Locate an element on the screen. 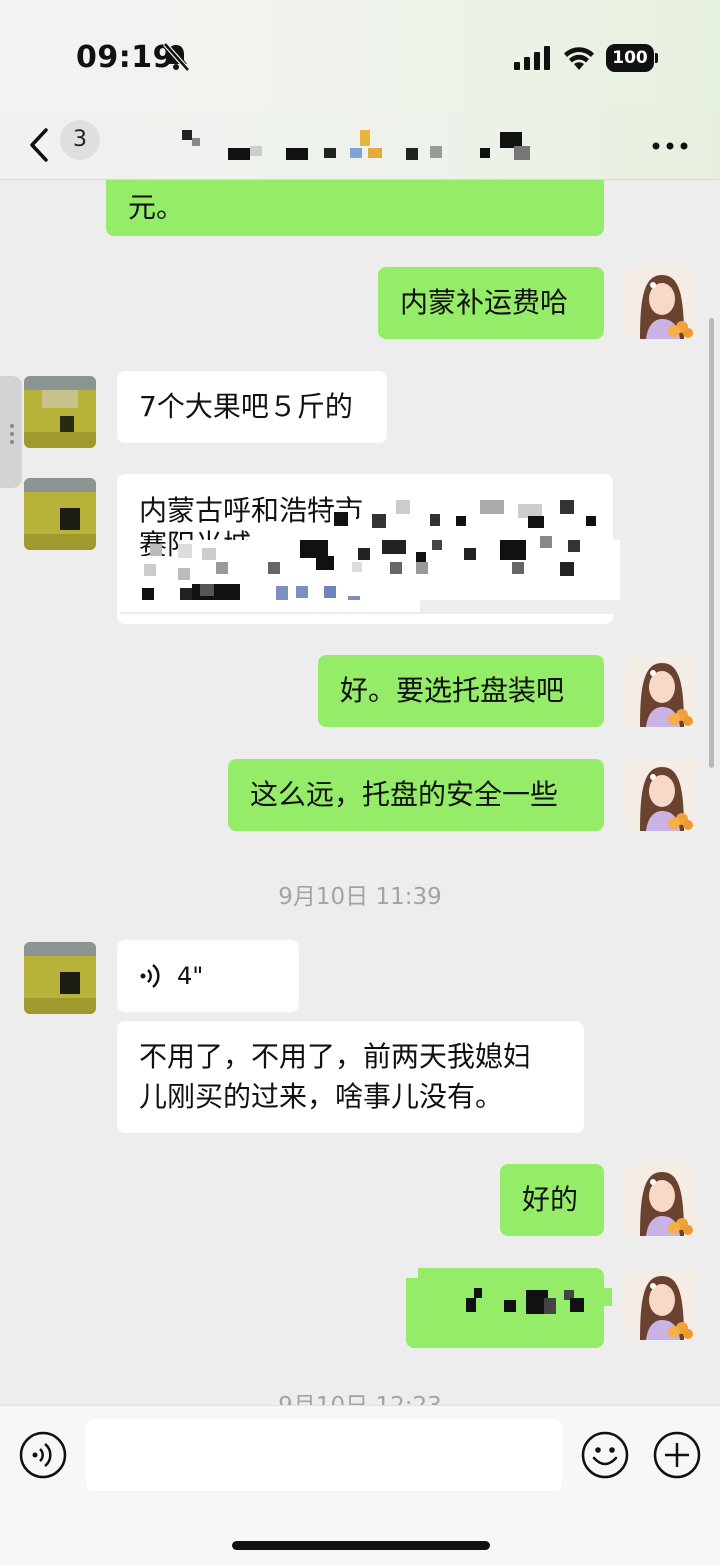 The image size is (720, 1565). message-bubble-mine: 这么远，托盘的安全一些 is located at coordinates (416, 795).